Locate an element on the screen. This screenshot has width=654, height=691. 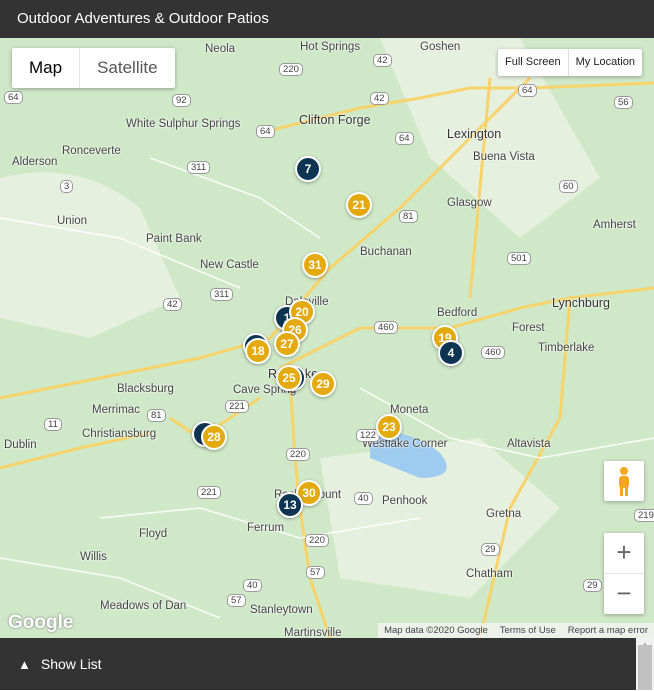
place-label: Amherst is located at coordinates (614, 225).